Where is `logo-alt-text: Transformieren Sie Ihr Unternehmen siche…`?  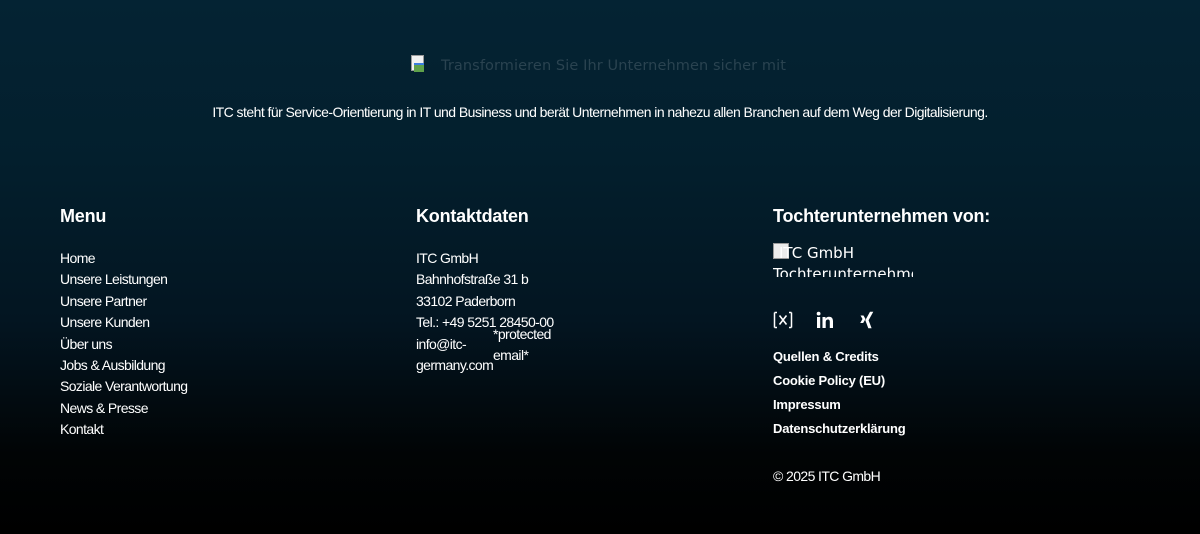 logo-alt-text: Transformieren Sie Ihr Unternehmen siche… is located at coordinates (614, 66).